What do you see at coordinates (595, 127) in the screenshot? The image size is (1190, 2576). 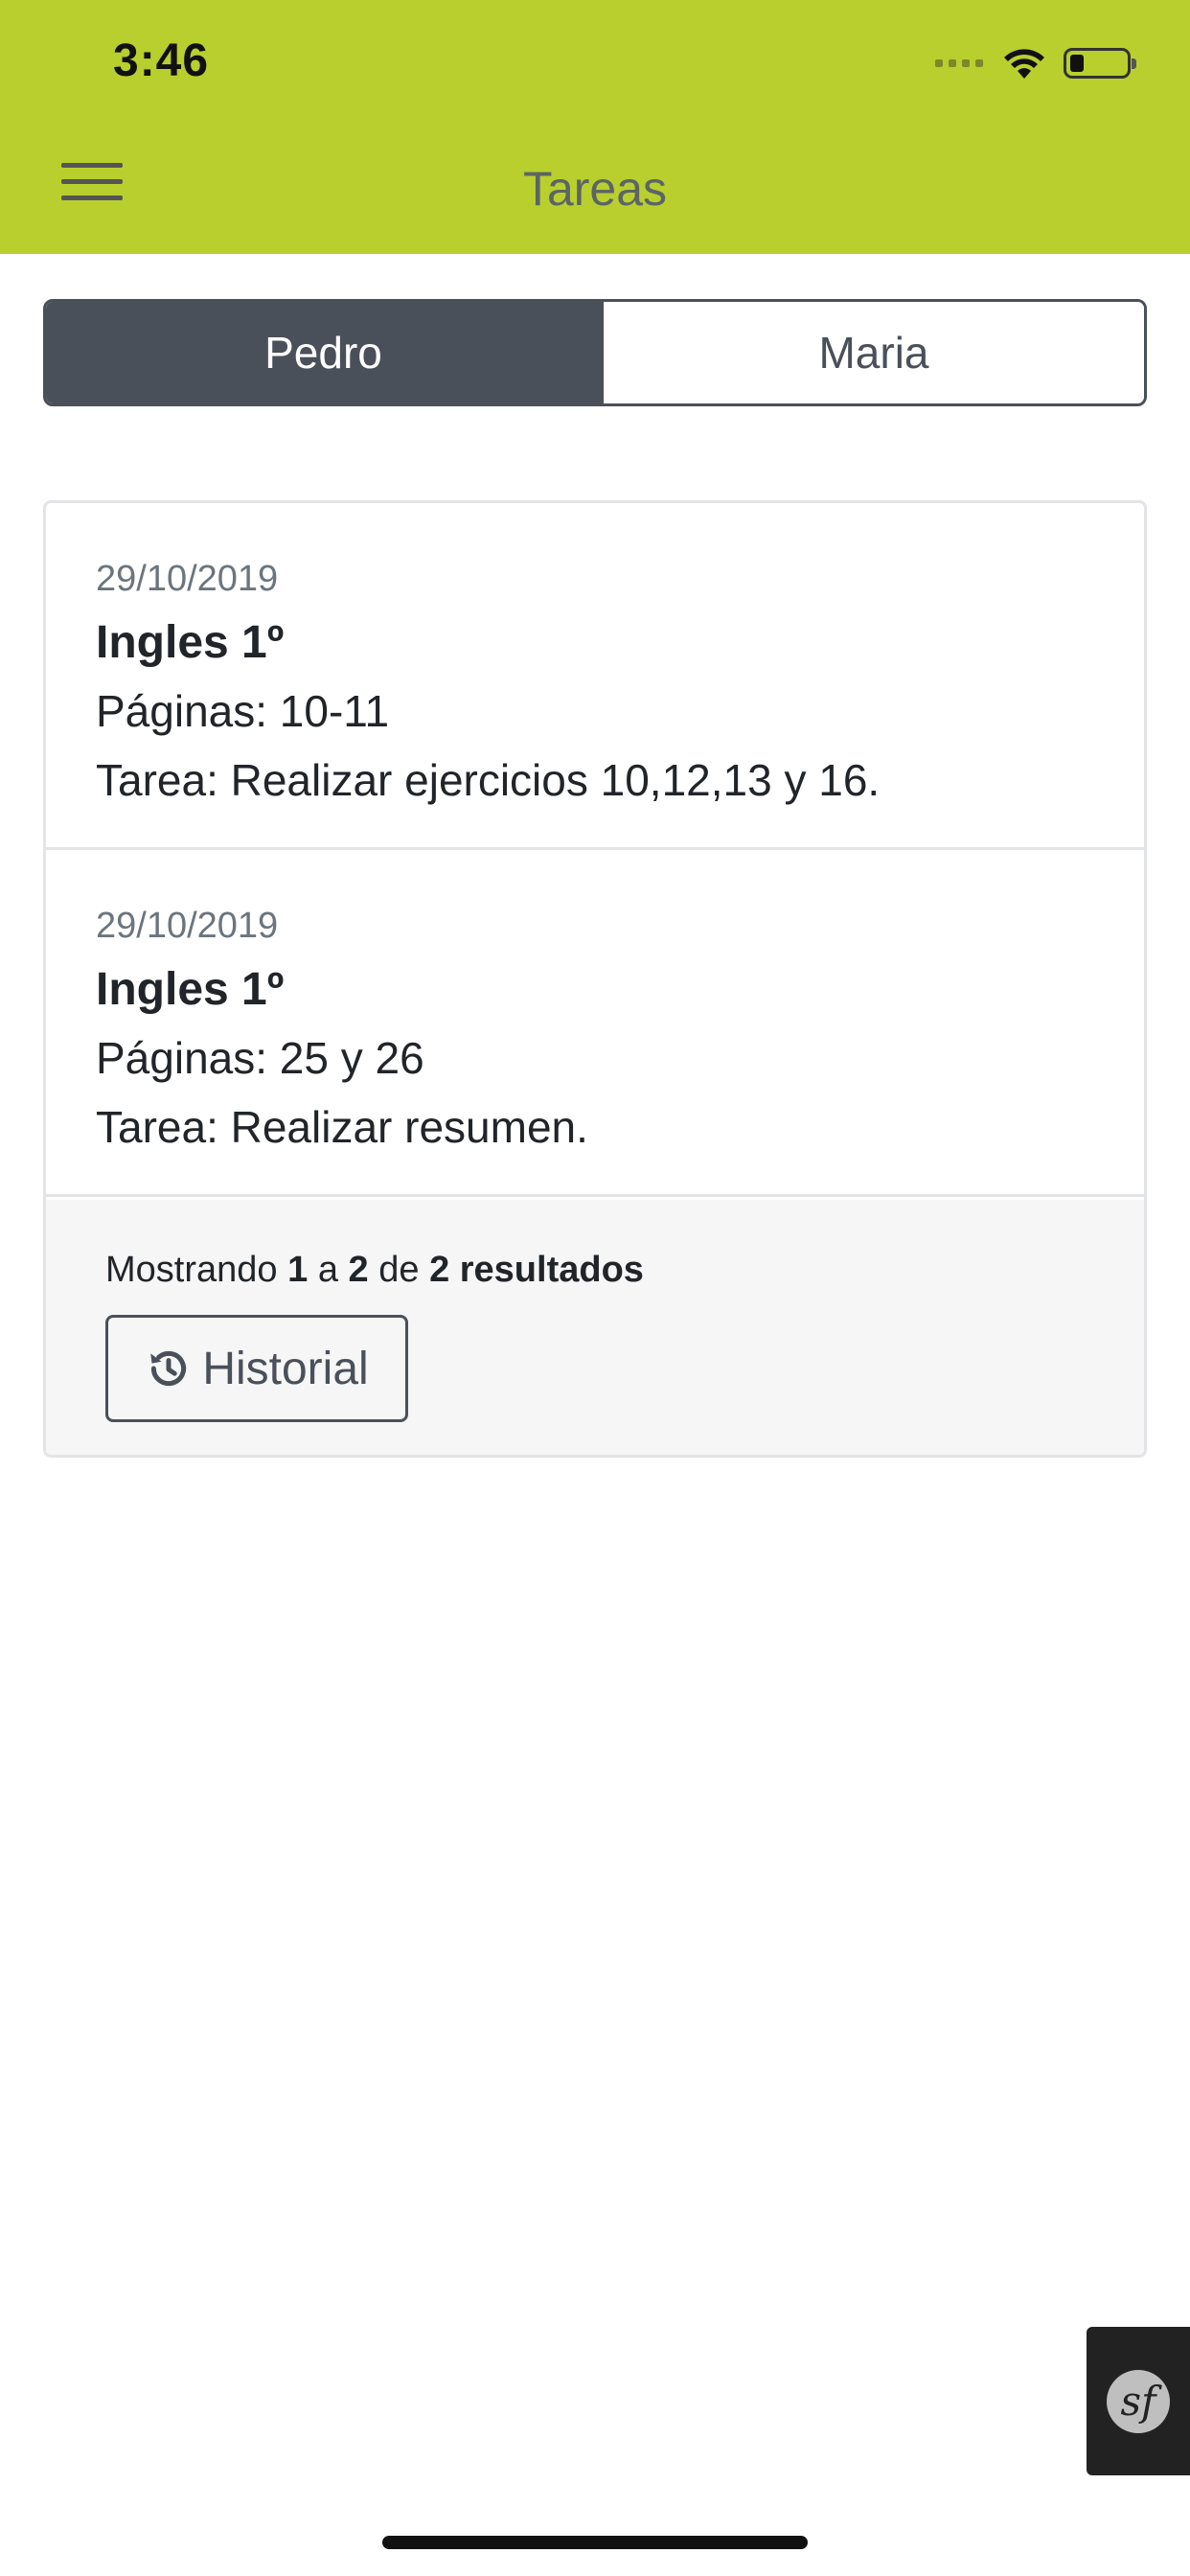 I see `app-header: 3:46 Tareas` at bounding box center [595, 127].